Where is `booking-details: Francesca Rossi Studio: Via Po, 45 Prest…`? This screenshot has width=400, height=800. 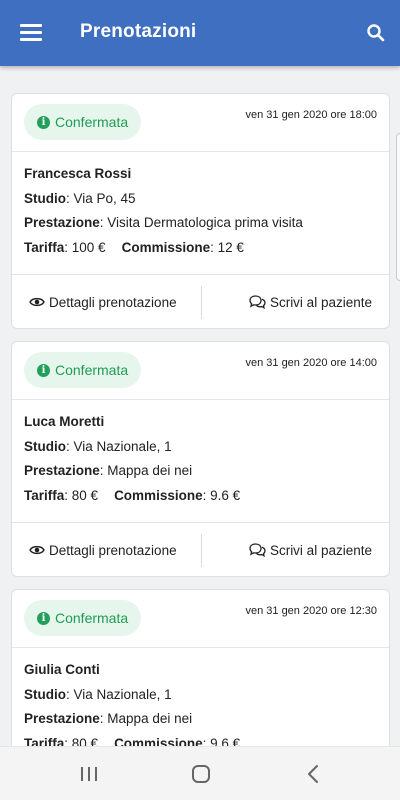 booking-details: Francesca Rossi Studio: Via Po, 45 Prest… is located at coordinates (201, 211).